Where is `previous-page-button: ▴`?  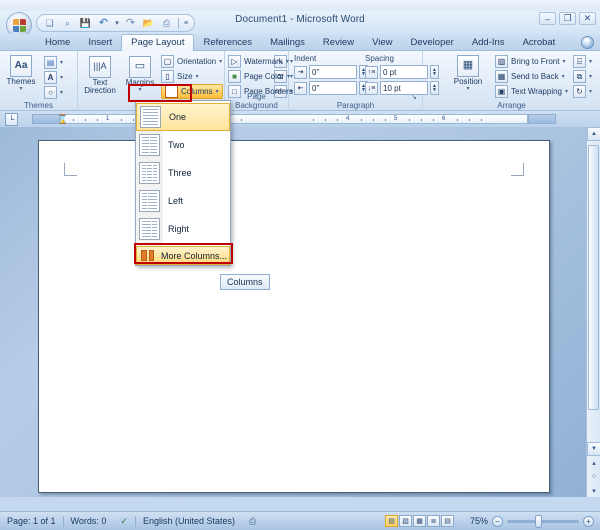
previous-page-button: ▴ is located at coordinates (593, 462).